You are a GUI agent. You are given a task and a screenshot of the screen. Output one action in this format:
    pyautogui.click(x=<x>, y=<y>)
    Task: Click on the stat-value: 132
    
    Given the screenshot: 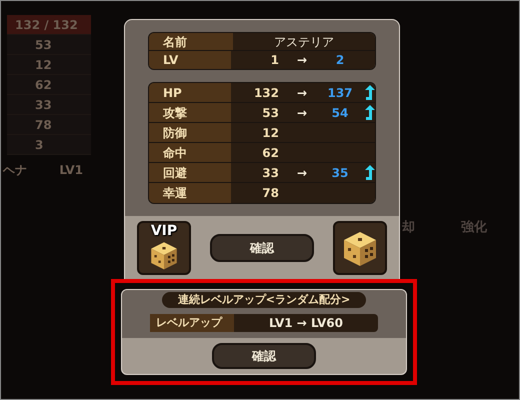 What is the action you would take?
    pyautogui.click(x=266, y=93)
    